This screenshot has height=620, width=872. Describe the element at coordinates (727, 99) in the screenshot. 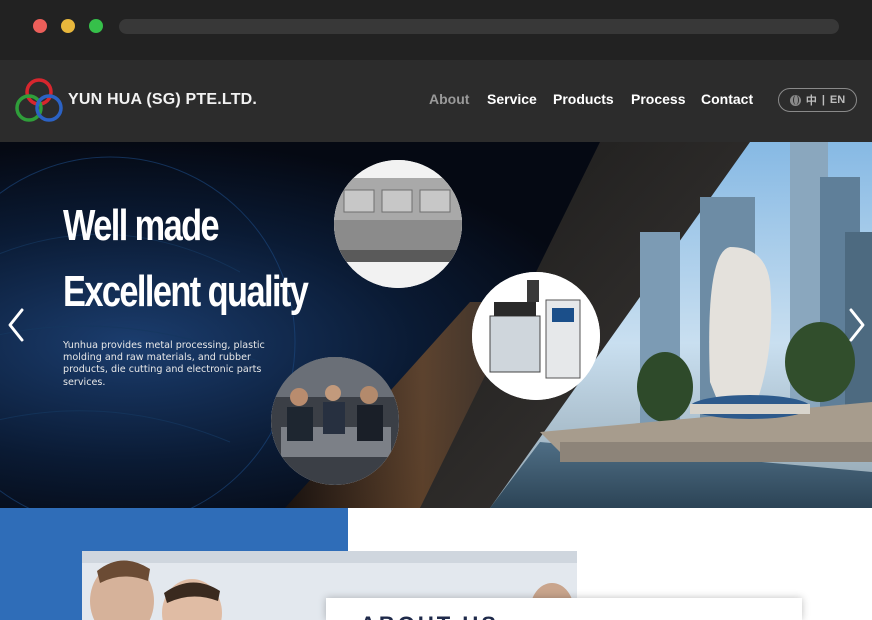

I see `nav-contact: Contact` at that location.